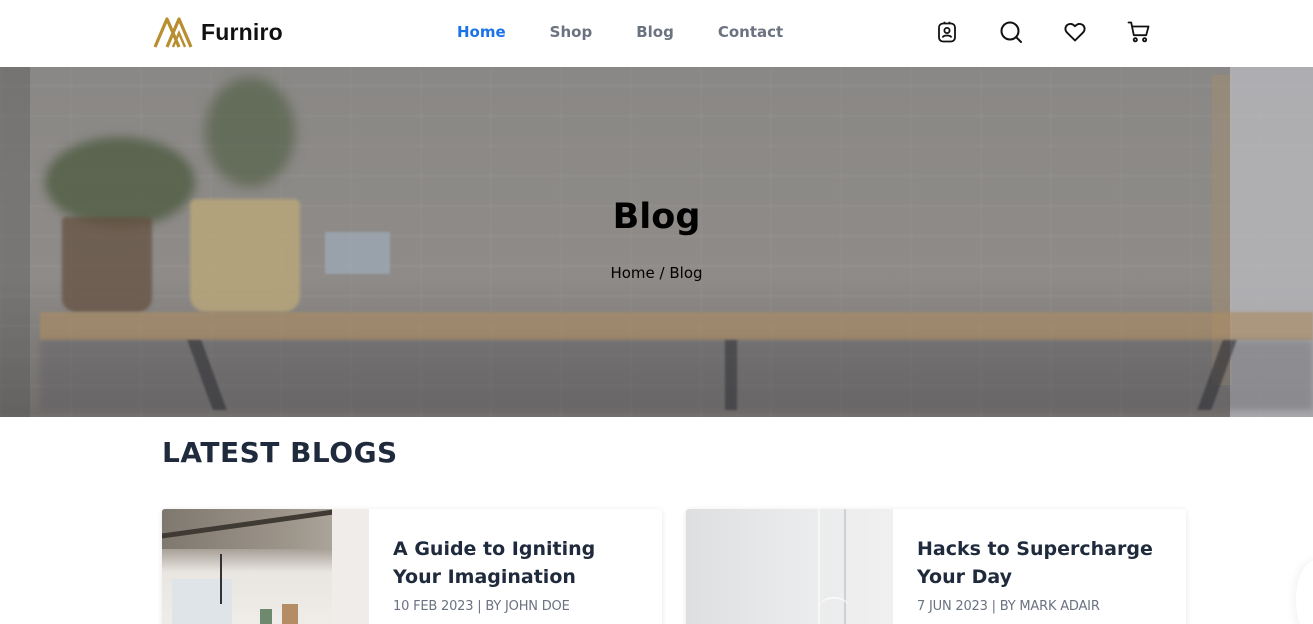  I want to click on blog-title-link: A Guide to Igniting Your Imagination, so click(520, 563).